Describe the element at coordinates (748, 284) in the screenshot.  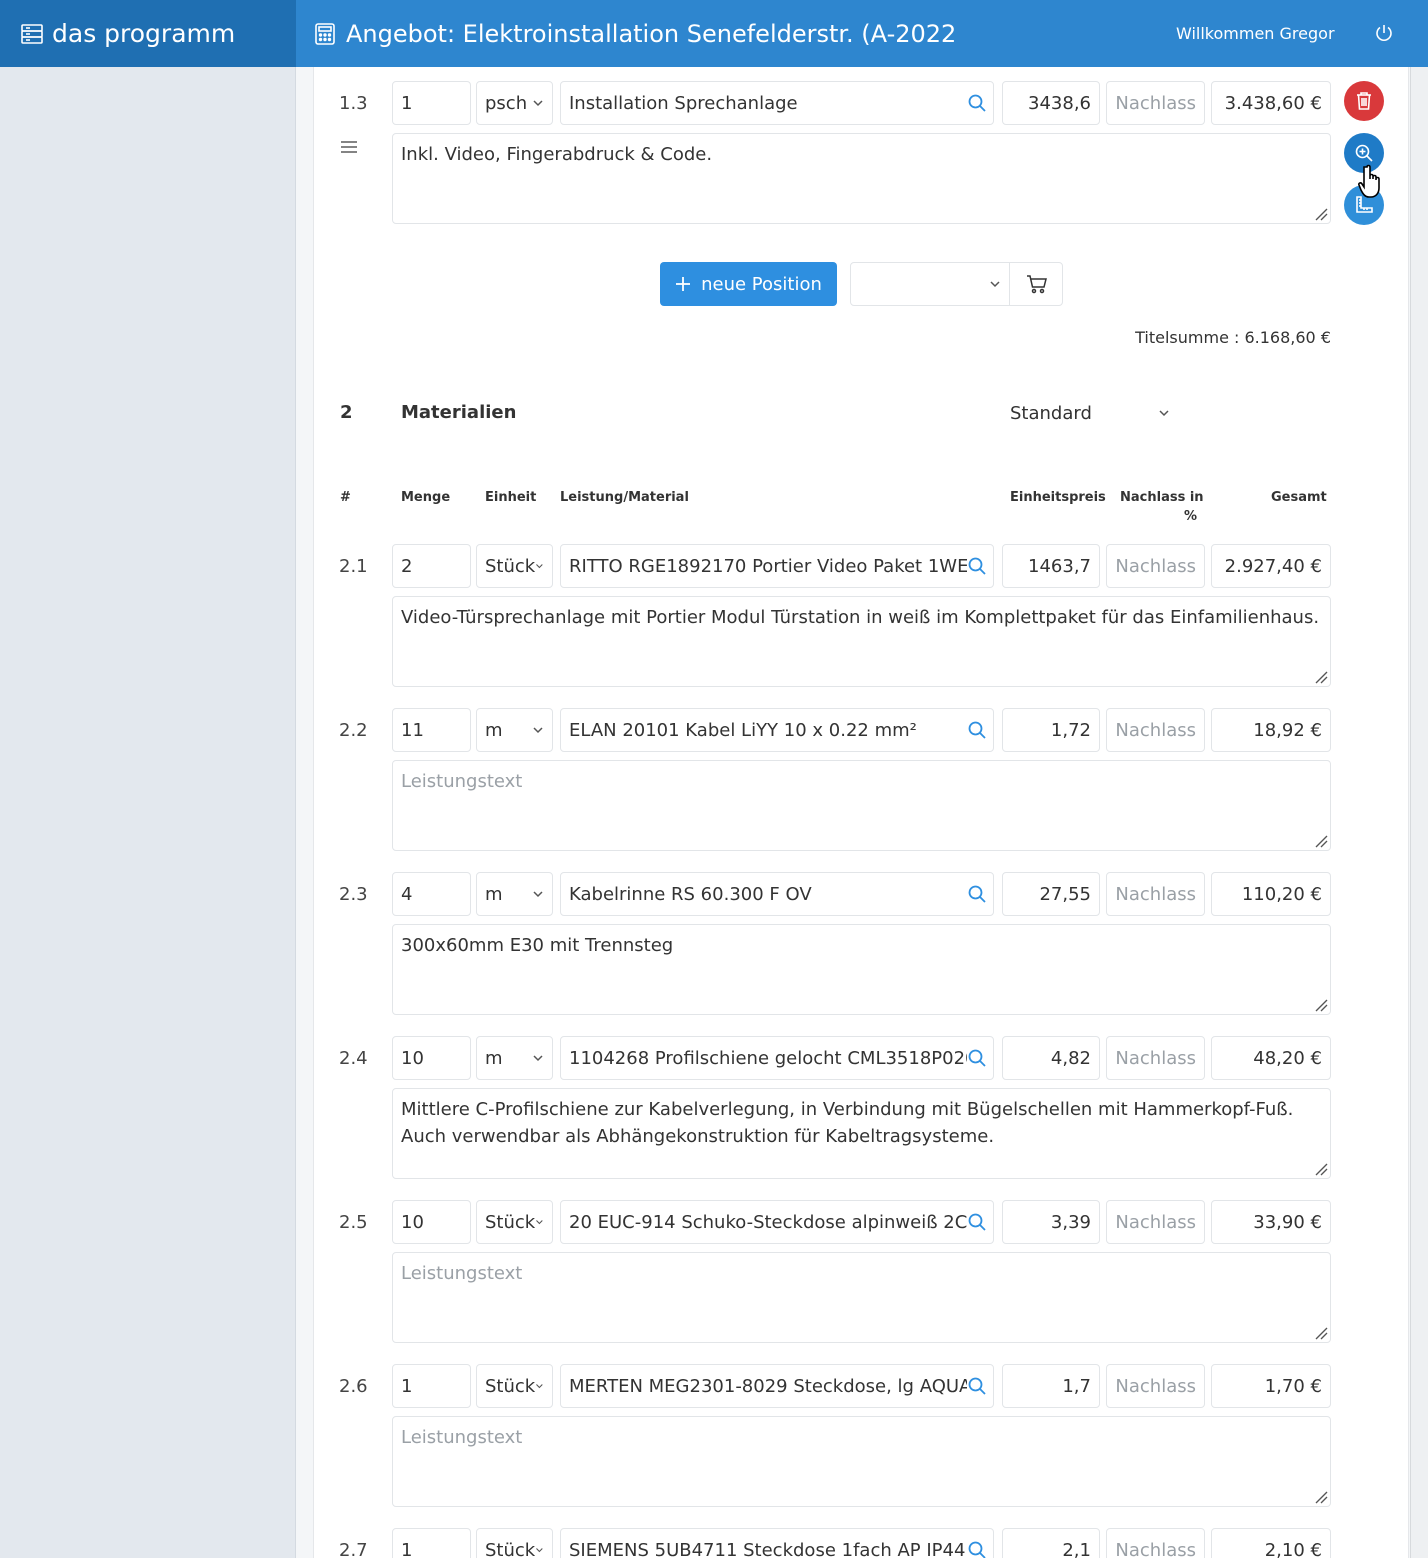
I see `new-position-button: neue Position` at that location.